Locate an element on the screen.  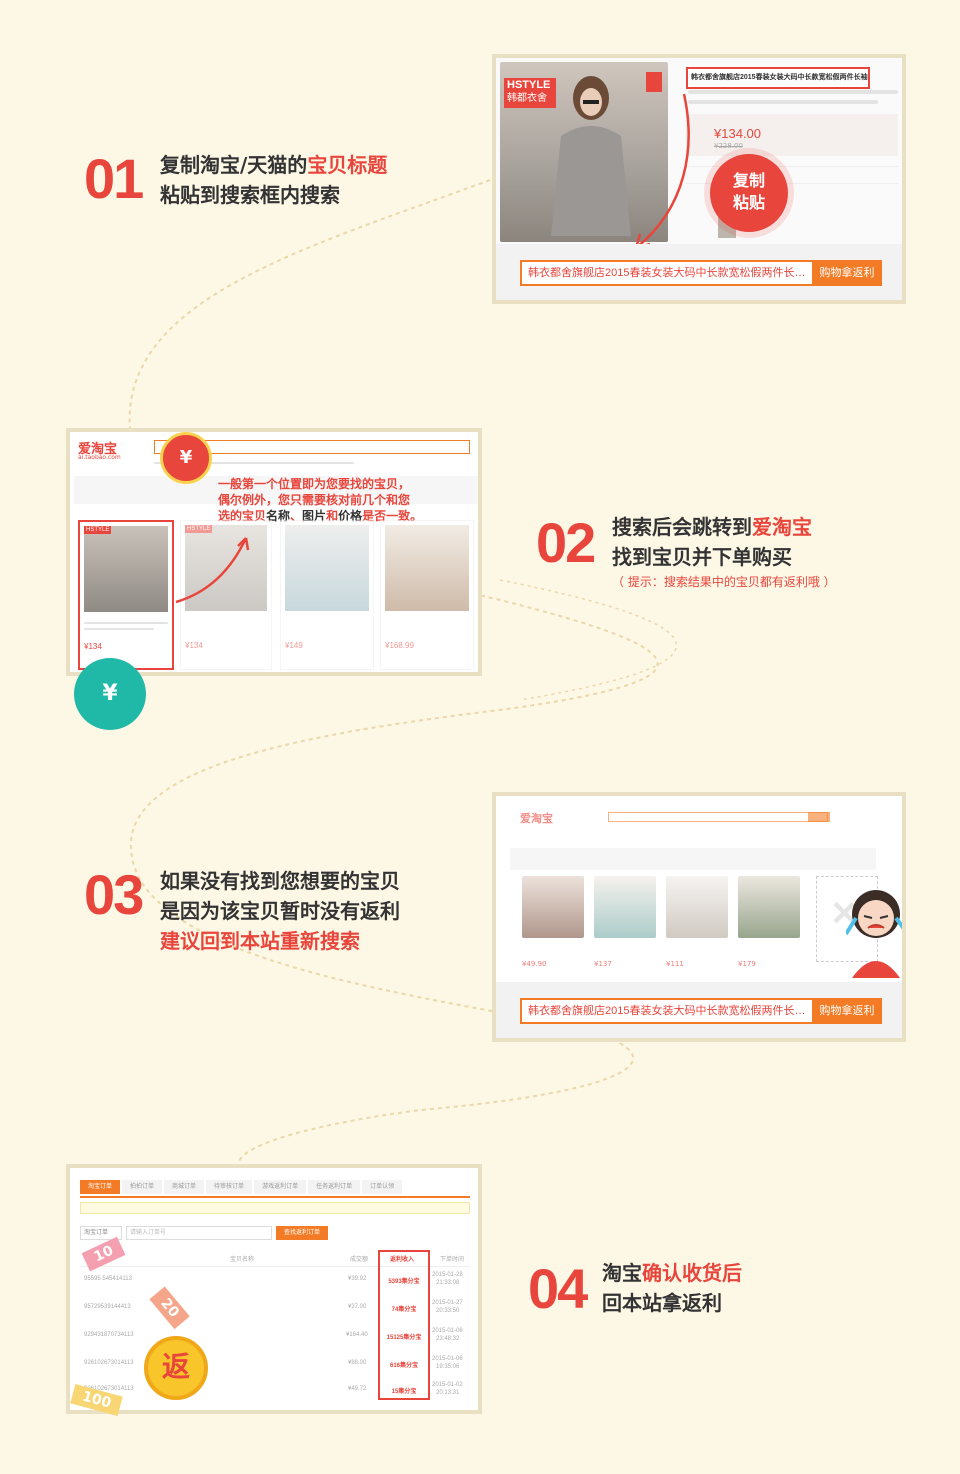
tab-mall-orders: 商城订单 is located at coordinates (184, 1187).